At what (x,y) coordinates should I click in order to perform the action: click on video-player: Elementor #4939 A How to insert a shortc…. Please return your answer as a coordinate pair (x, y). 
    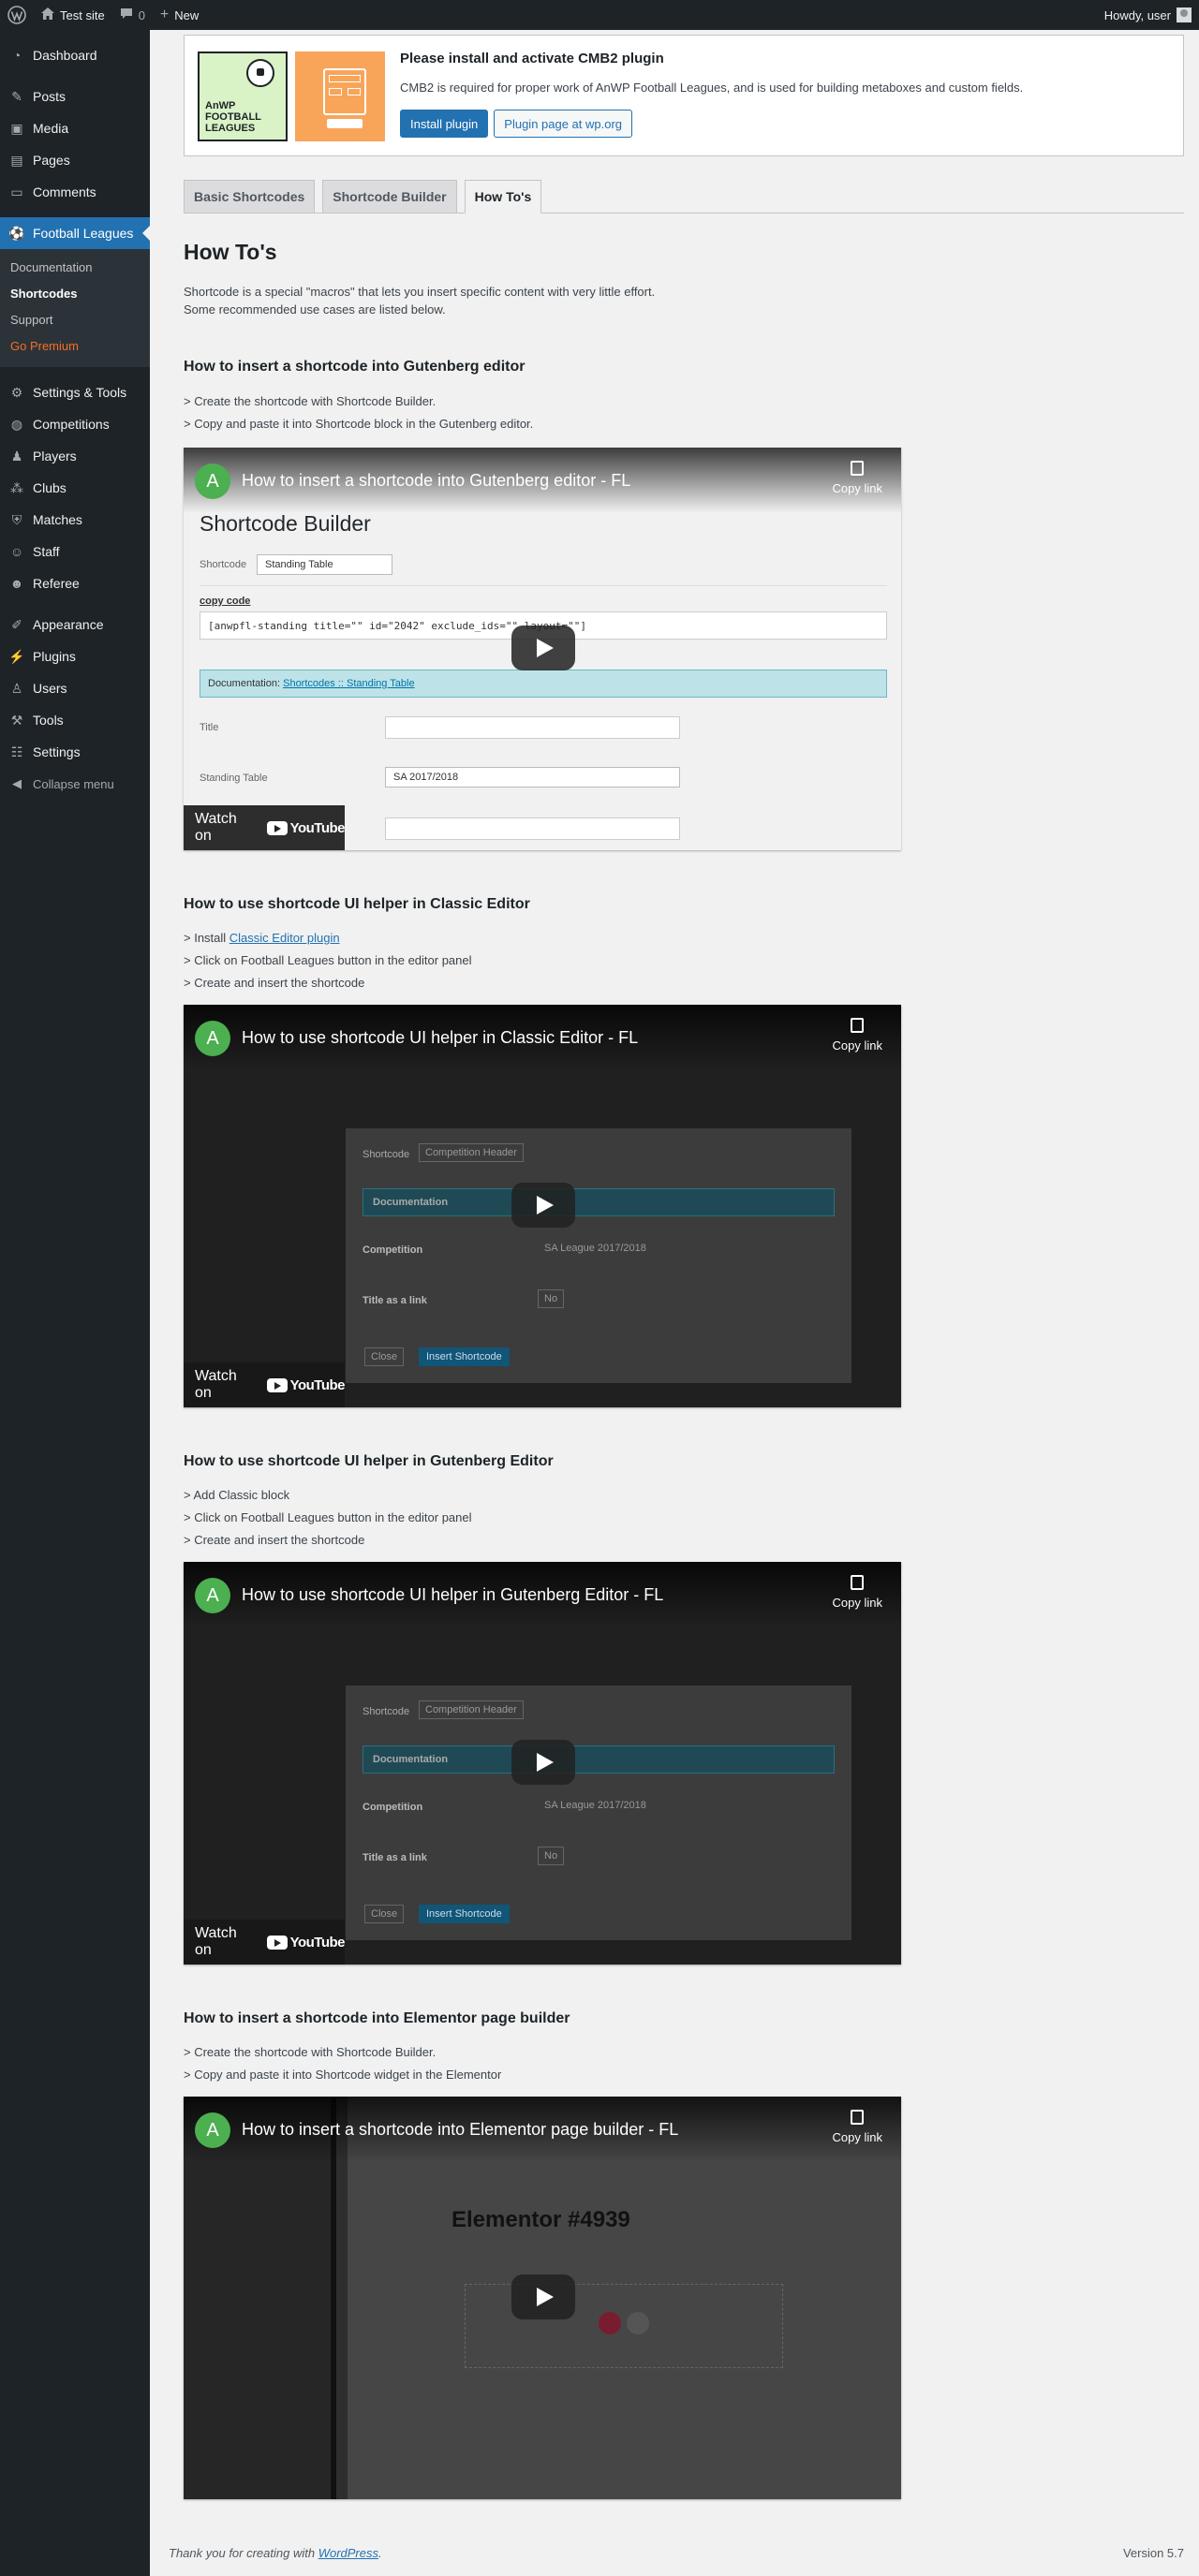
    Looking at the image, I should click on (542, 2298).